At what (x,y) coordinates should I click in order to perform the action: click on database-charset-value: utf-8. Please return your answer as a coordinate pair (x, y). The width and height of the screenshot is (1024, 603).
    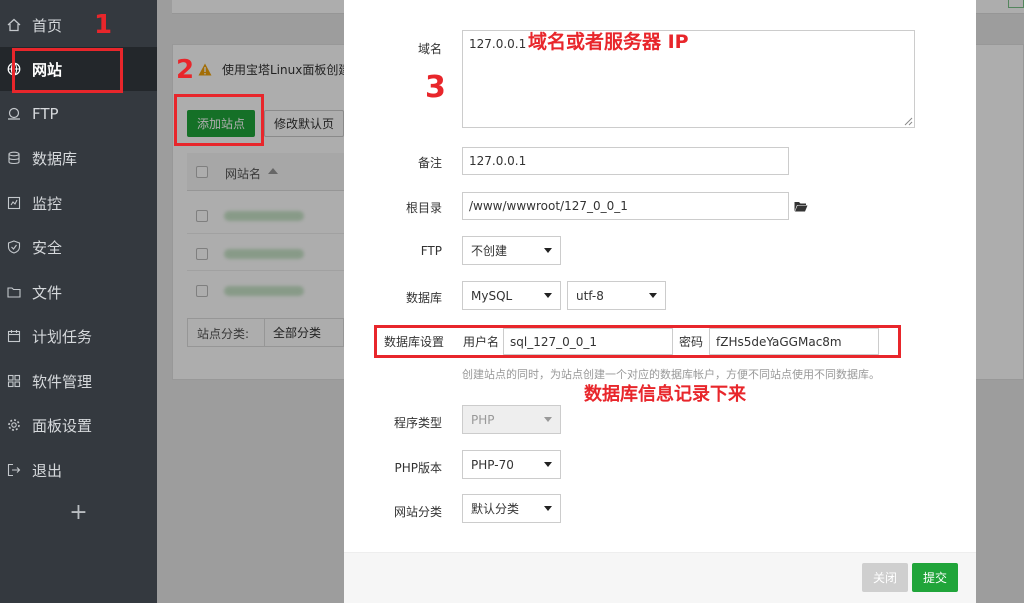
    Looking at the image, I should click on (590, 295).